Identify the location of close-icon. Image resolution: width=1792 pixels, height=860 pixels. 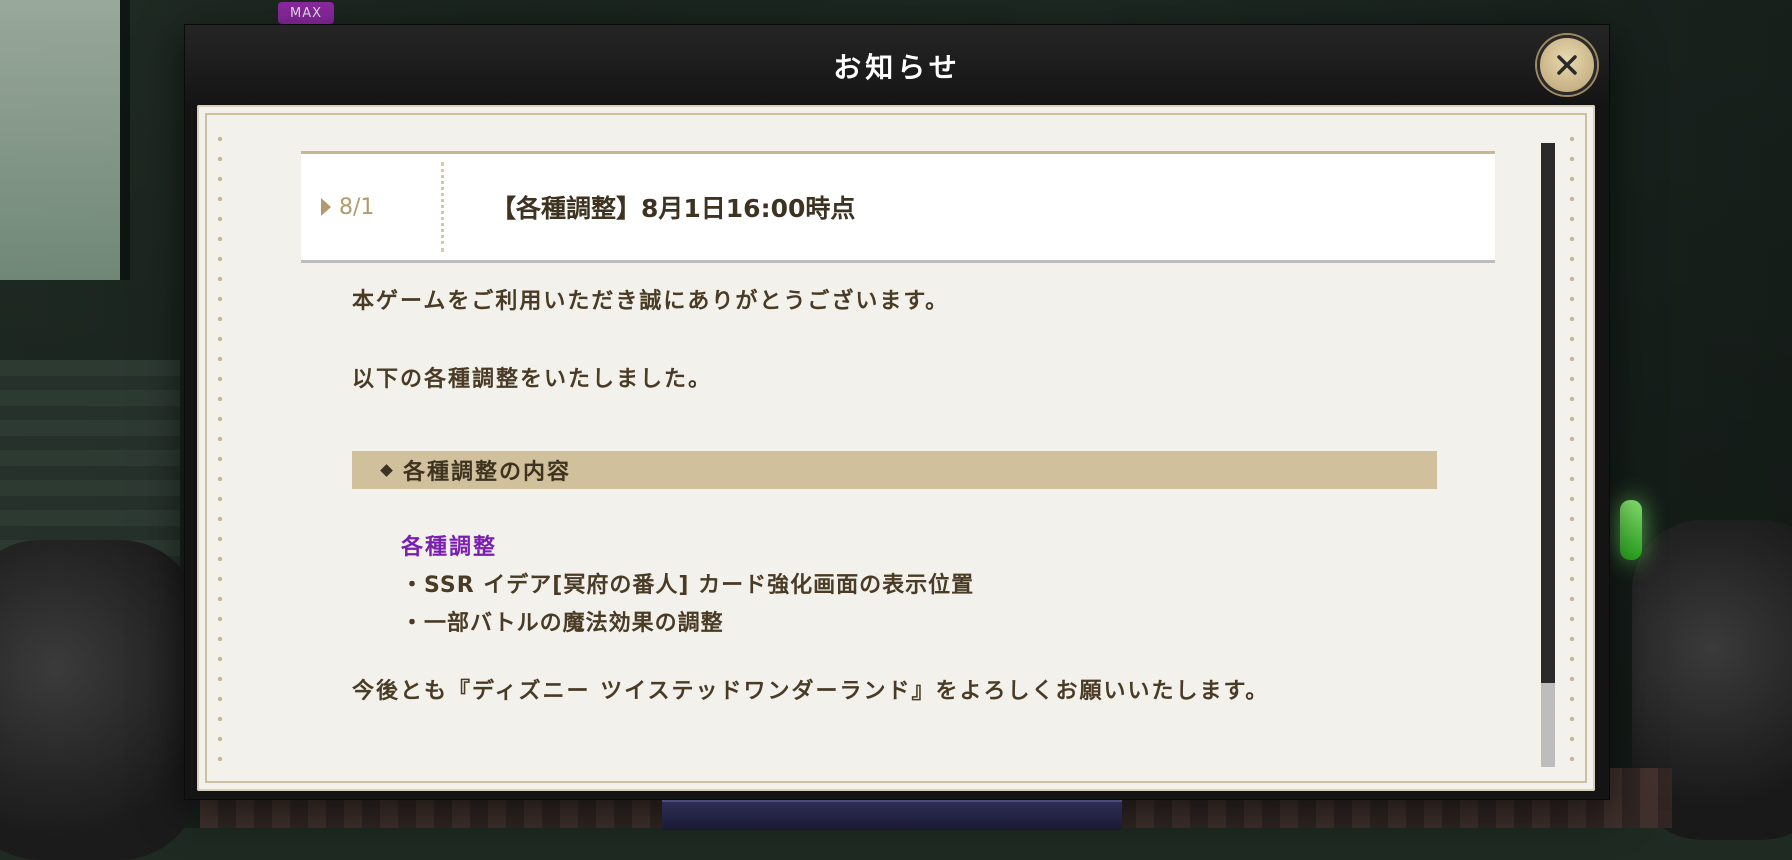
(1567, 65).